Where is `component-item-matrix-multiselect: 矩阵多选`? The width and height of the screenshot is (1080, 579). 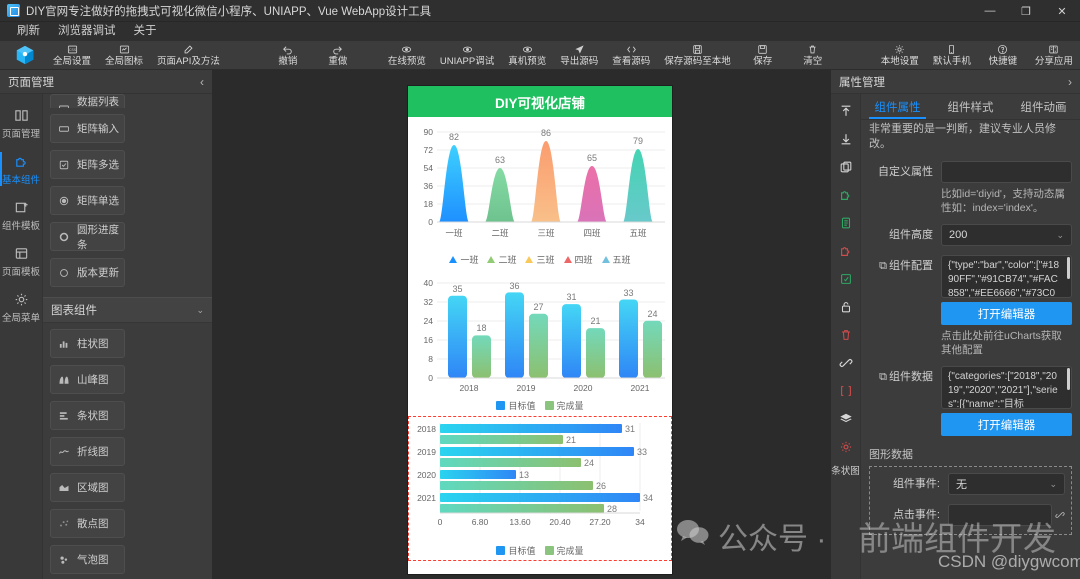 component-item-matrix-multiselect: 矩阵多选 is located at coordinates (87, 164).